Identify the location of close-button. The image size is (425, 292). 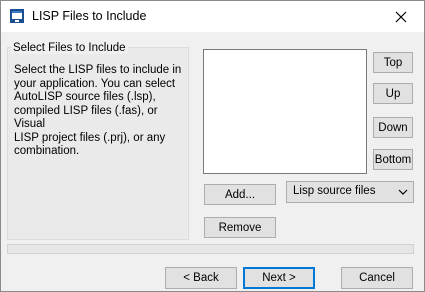
(401, 16).